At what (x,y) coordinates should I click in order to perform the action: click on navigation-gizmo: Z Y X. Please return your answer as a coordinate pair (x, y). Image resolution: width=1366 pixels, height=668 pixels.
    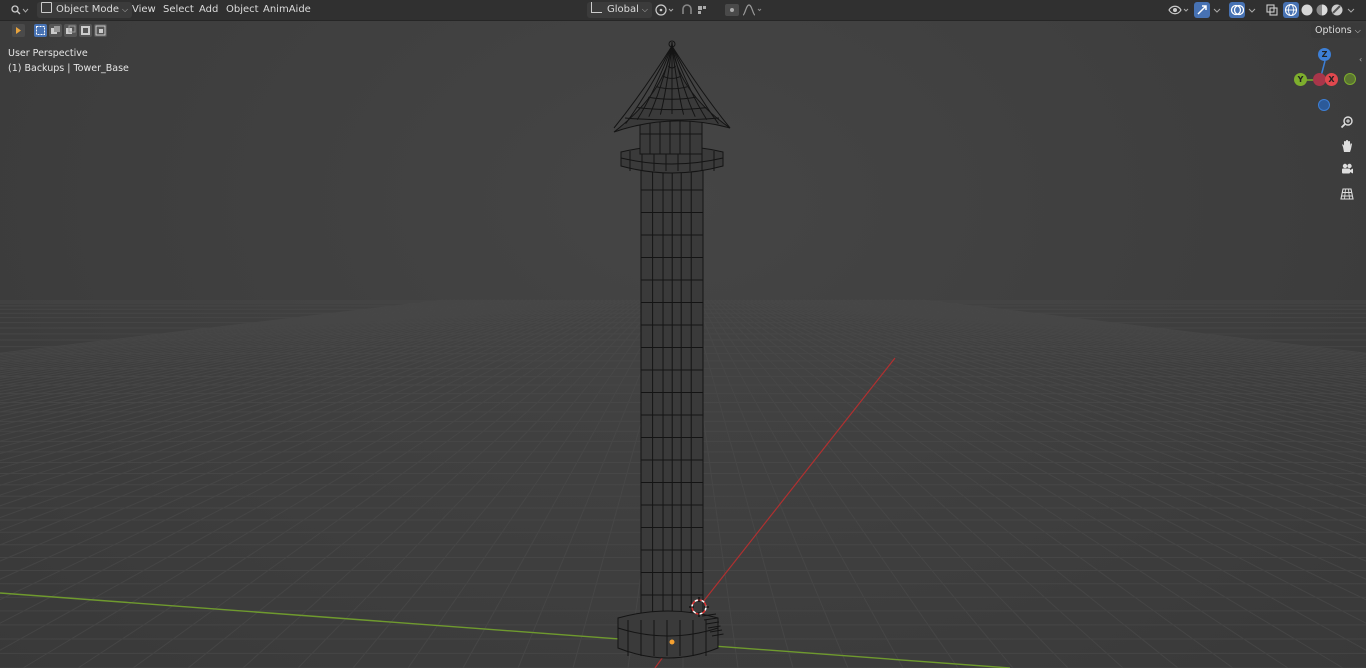
    Looking at the image, I should click on (1325, 79).